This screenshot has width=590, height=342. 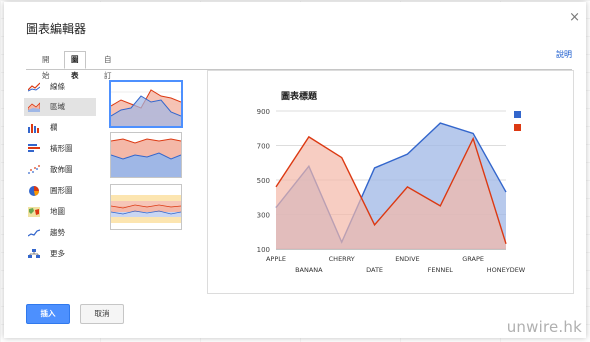 What do you see at coordinates (60, 128) in the screenshot?
I see `chart-type-column: 欄` at bounding box center [60, 128].